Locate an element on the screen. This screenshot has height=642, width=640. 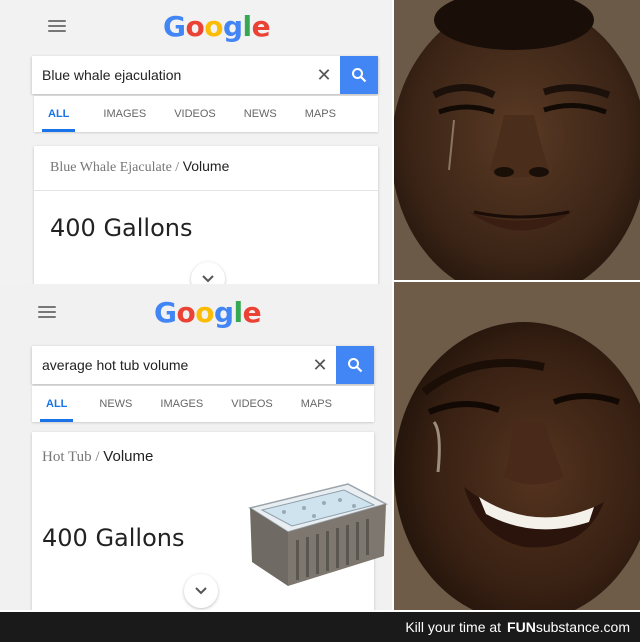
search-bar: Blue whale ejaculation ✕ is located at coordinates (205, 75).